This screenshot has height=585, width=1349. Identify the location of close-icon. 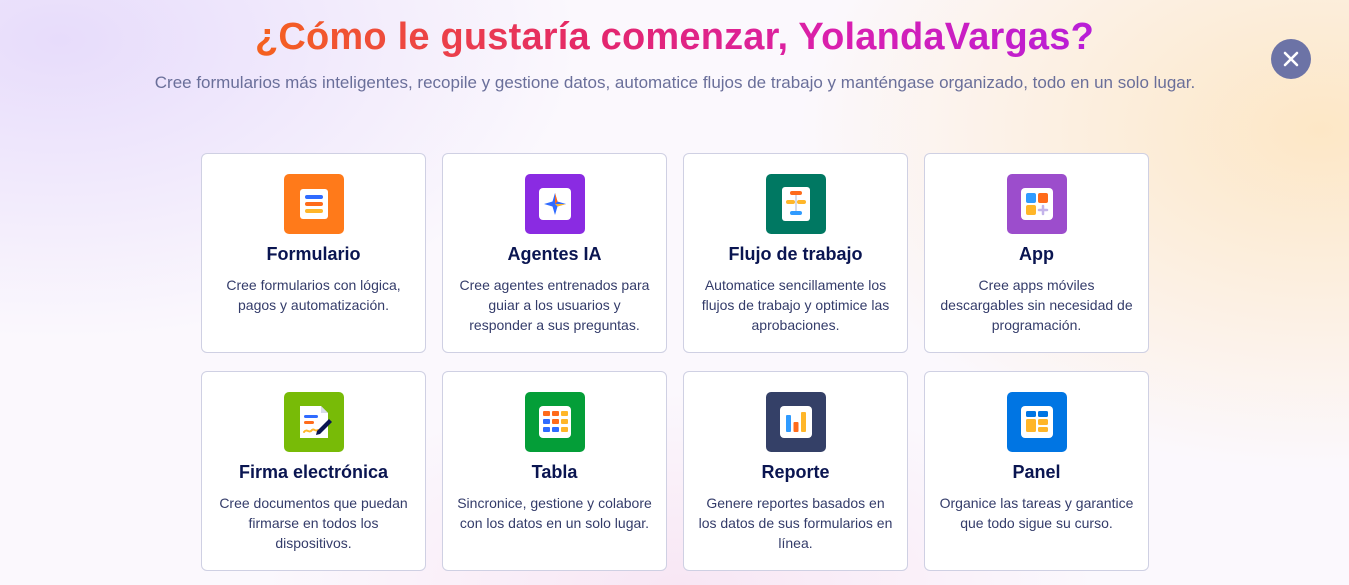
(1291, 59).